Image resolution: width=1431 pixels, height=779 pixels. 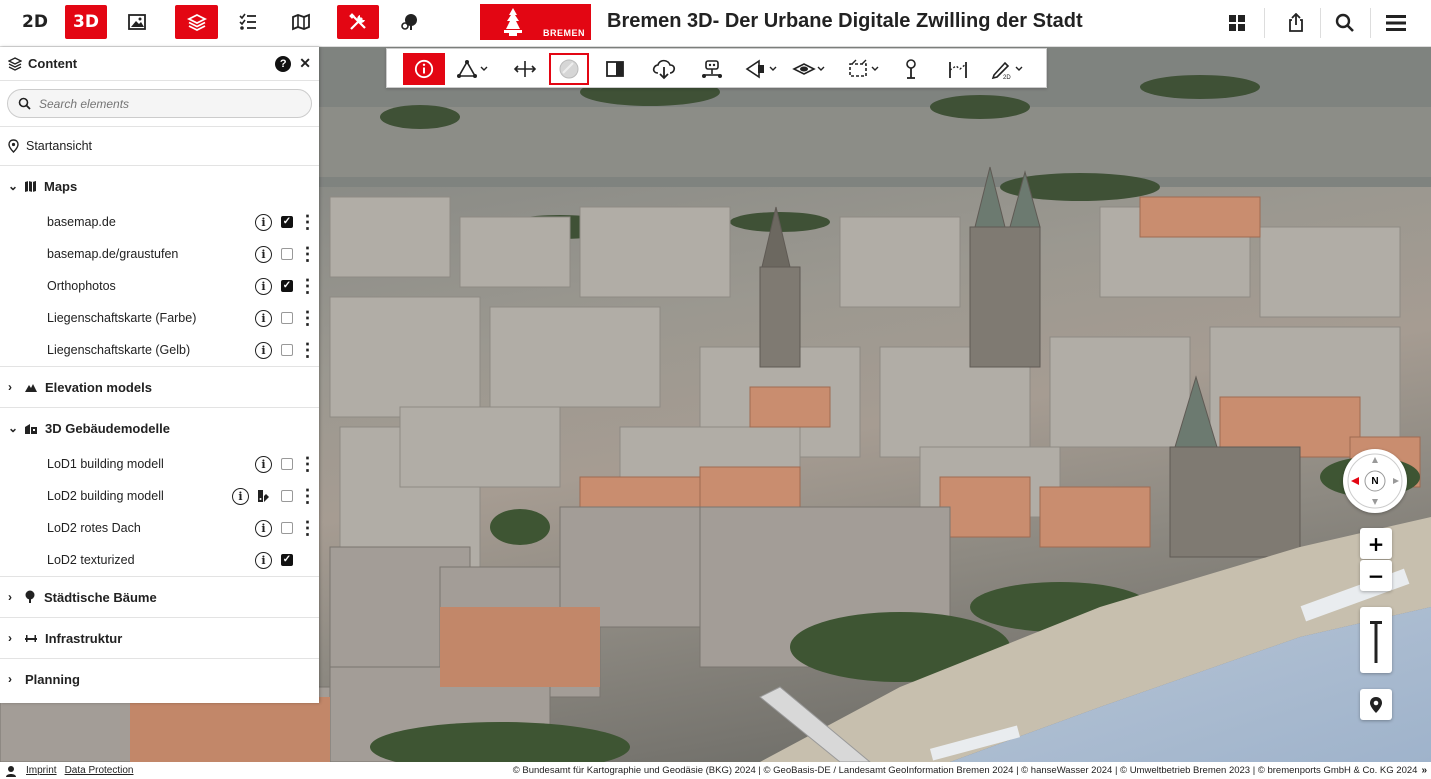 I want to click on dashed-selection-icon, so click(x=864, y=68).